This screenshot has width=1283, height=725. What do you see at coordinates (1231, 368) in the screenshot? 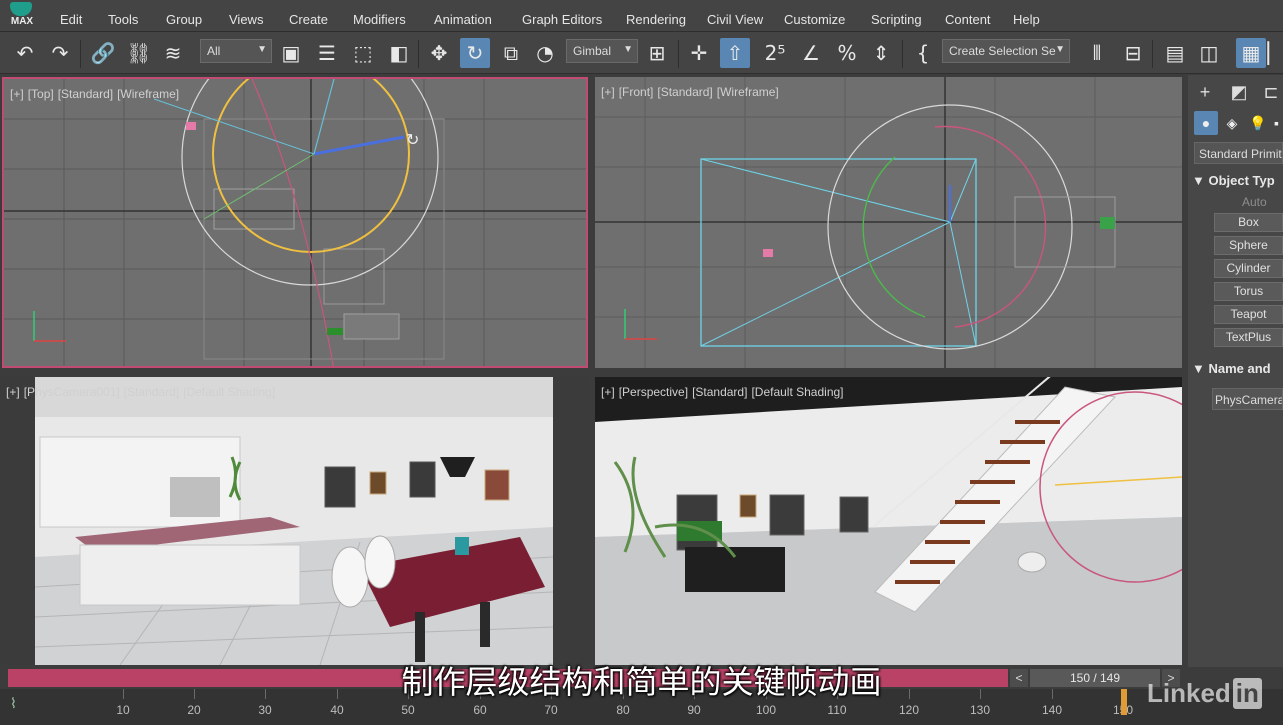
I see `name-and-color-rollout: ▼ Name and` at bounding box center [1231, 368].